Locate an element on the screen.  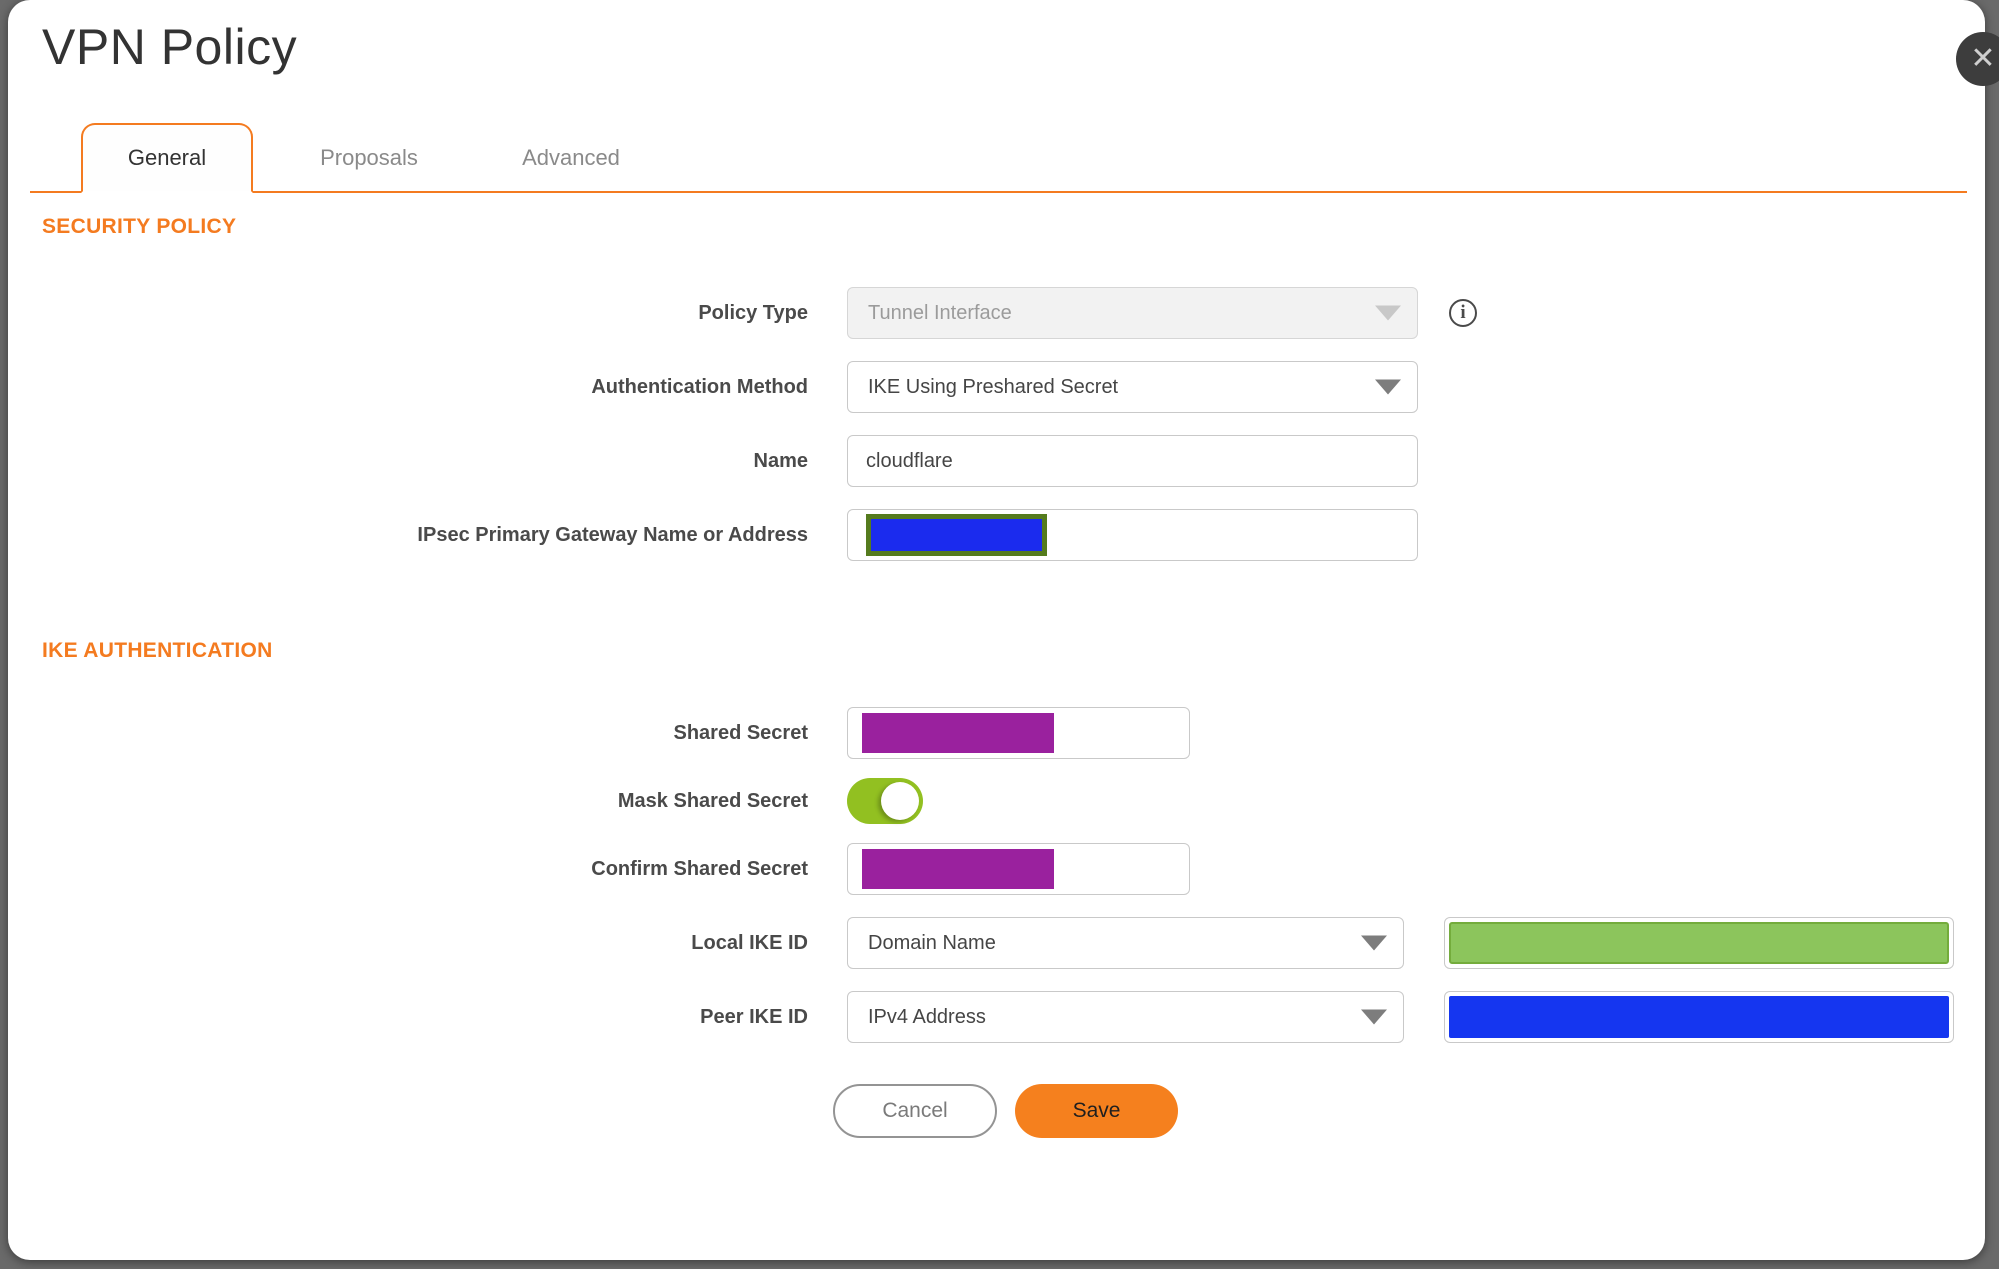
name-label: Name is located at coordinates (780, 460).